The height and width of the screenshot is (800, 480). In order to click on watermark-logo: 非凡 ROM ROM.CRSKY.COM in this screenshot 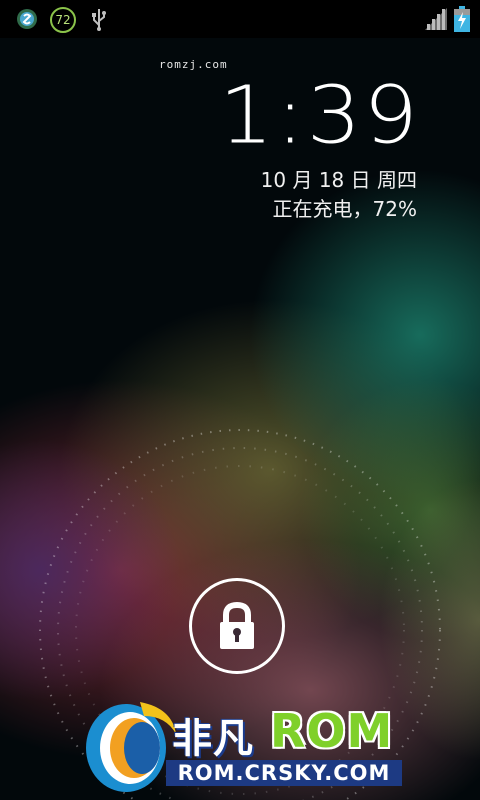, I will do `click(245, 745)`.